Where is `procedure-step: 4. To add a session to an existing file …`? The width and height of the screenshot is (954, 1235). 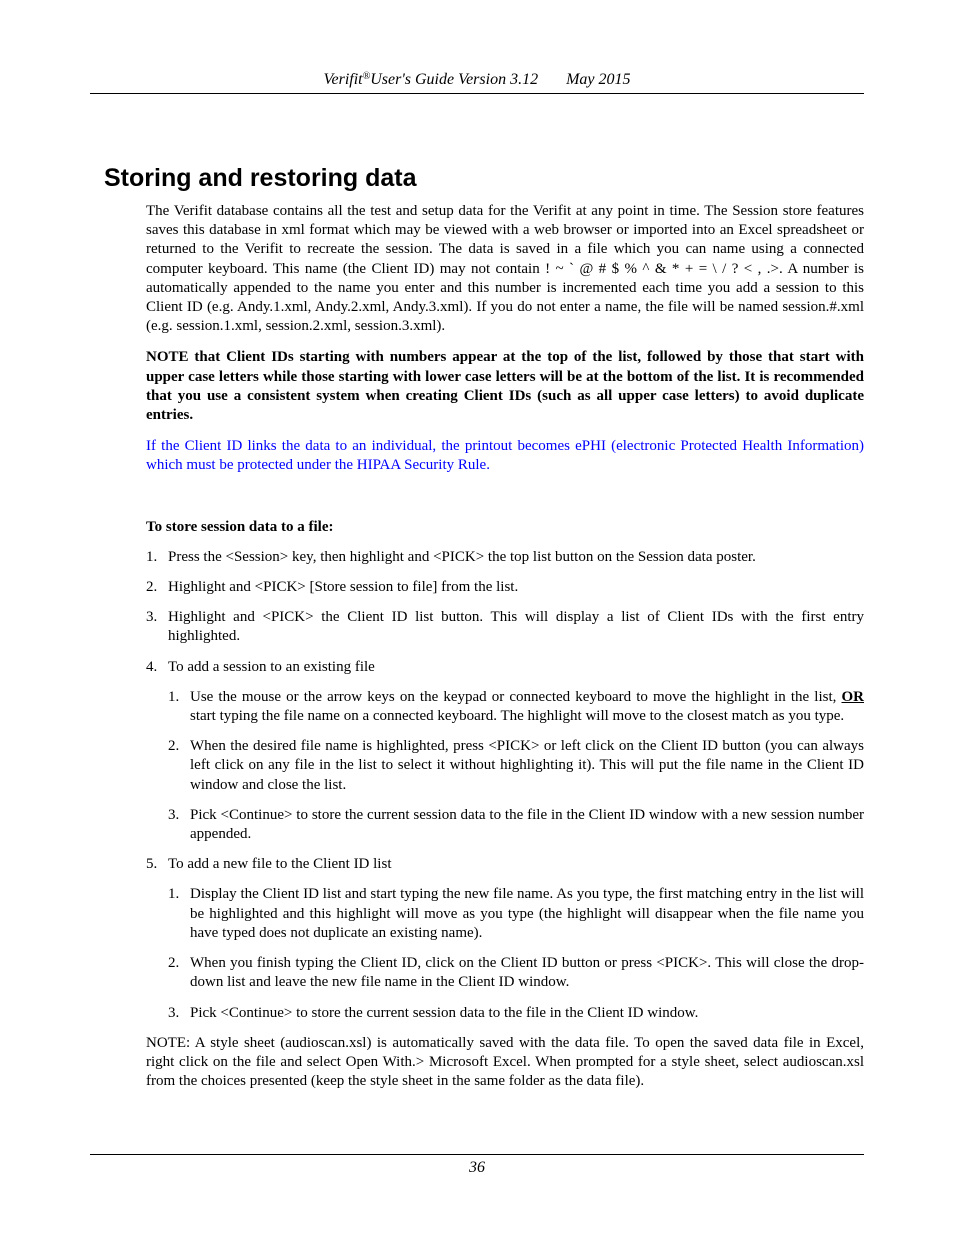 procedure-step: 4. To add a session to an existing file … is located at coordinates (505, 751).